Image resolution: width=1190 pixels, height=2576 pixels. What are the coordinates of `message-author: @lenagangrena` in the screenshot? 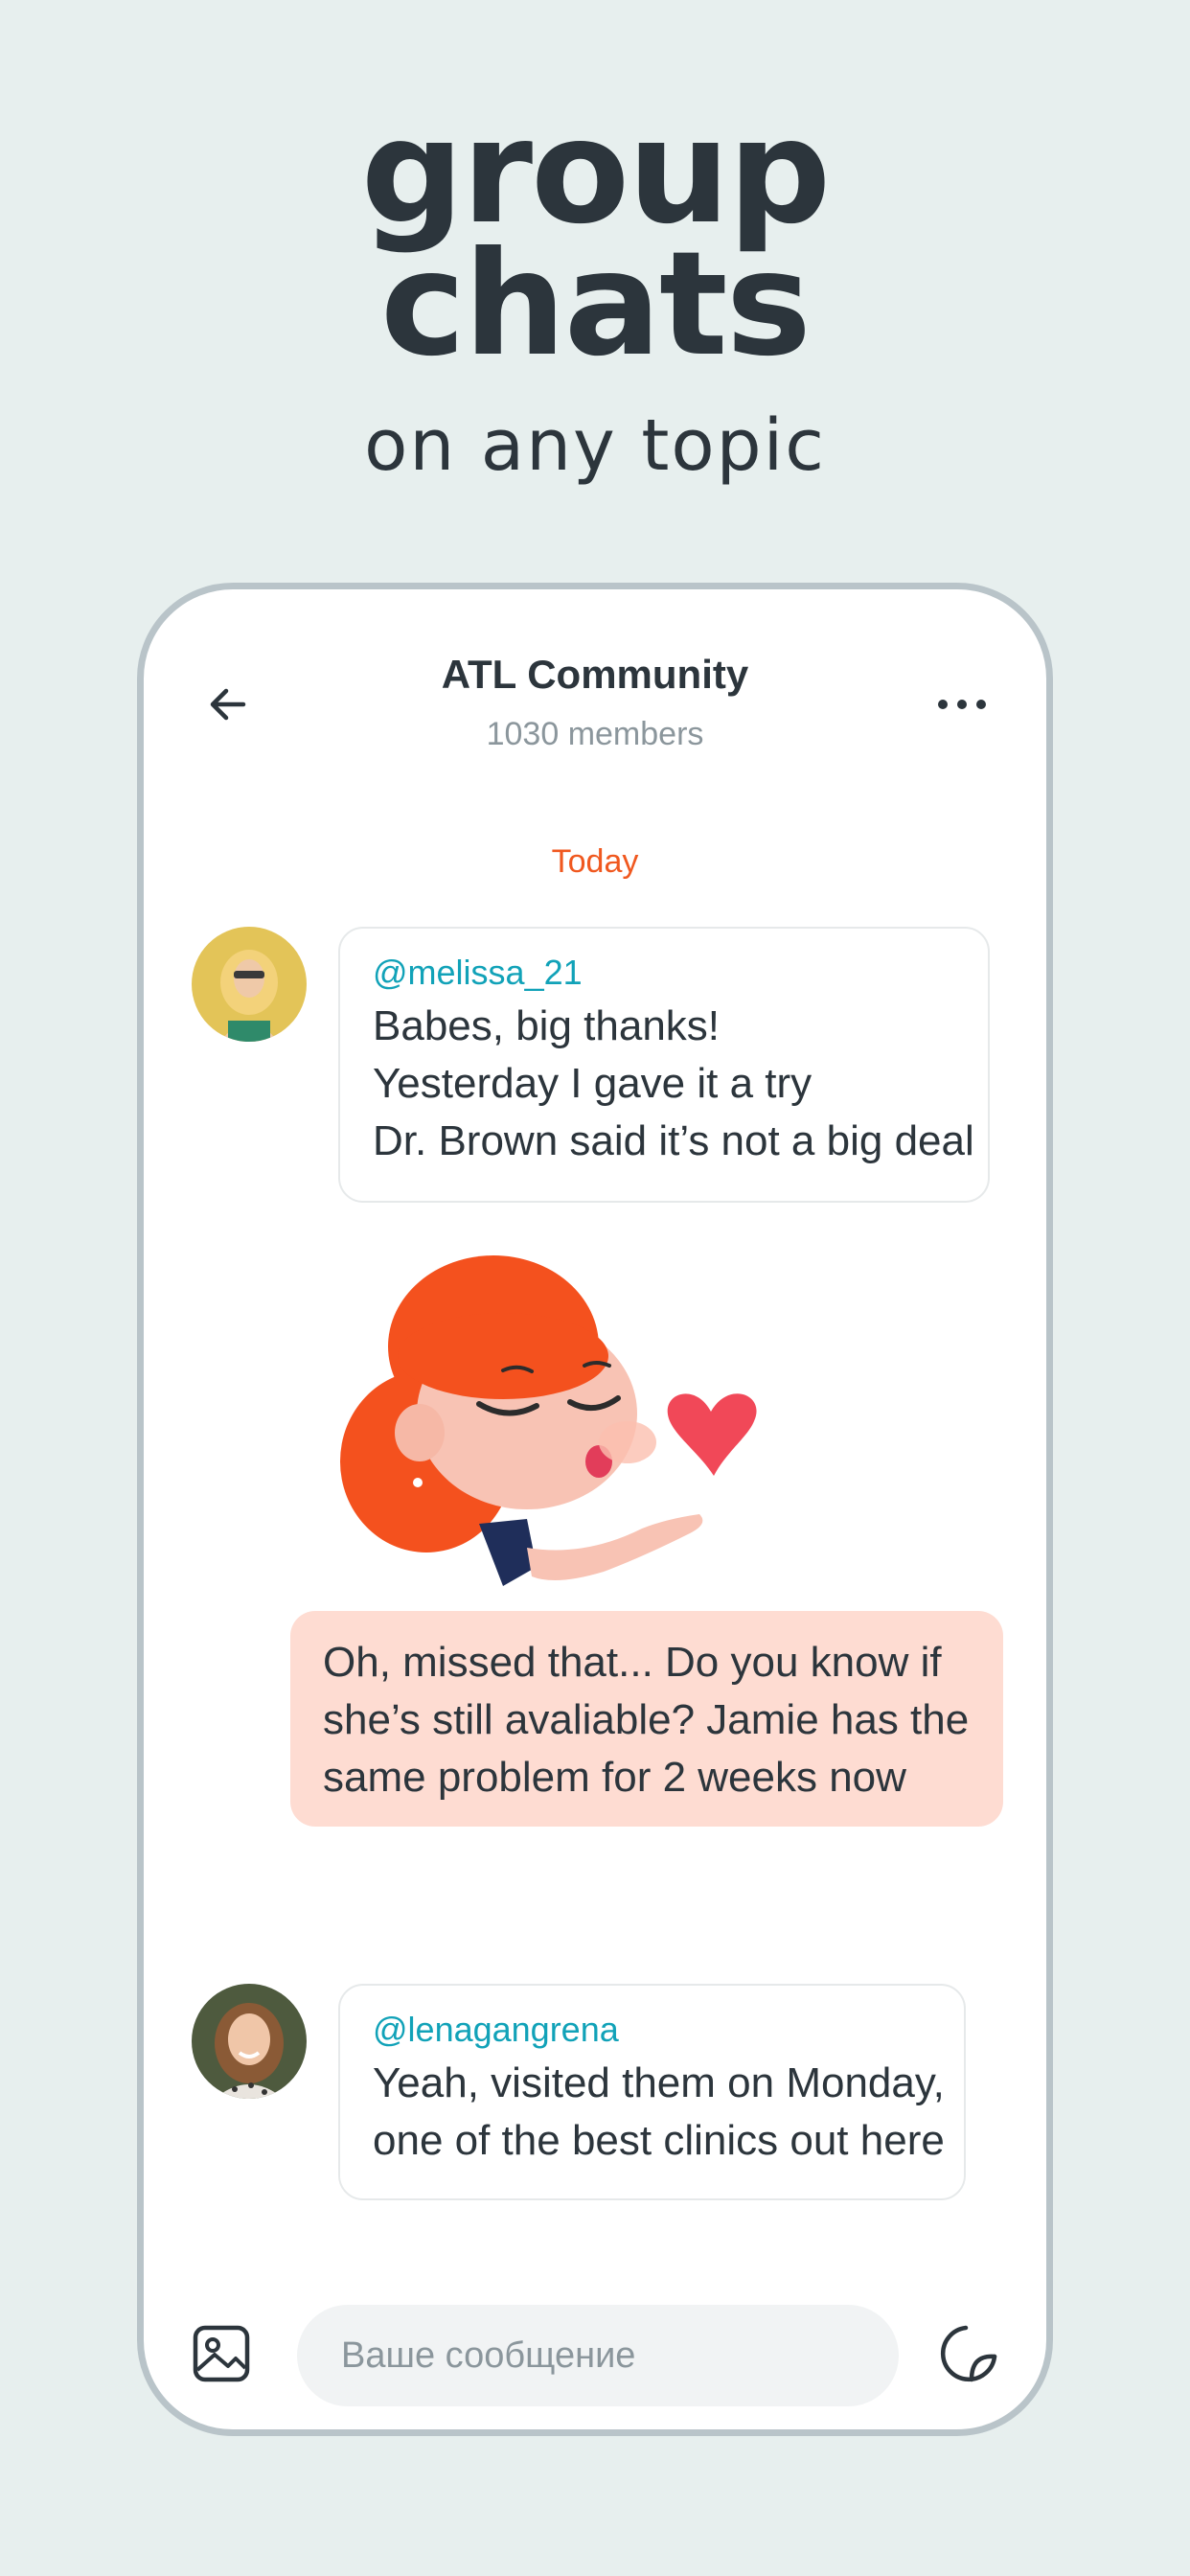 It's located at (652, 2030).